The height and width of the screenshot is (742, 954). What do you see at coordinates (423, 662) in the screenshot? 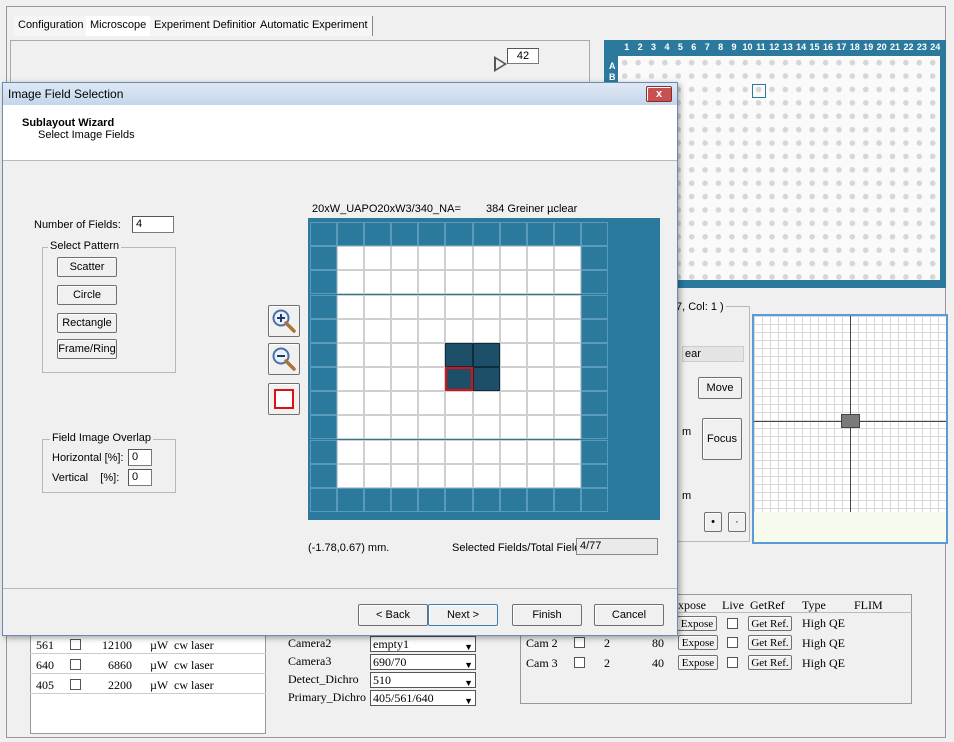
I see `camera3-select: 690/70 ▼` at bounding box center [423, 662].